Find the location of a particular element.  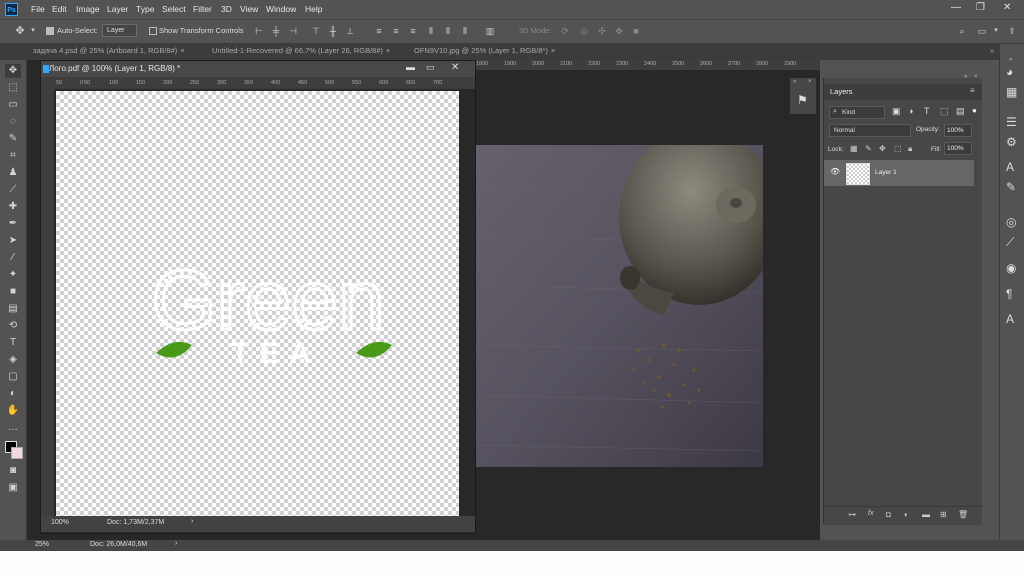

distribute-vcenter-icon: ≡ is located at coordinates (396, 31).